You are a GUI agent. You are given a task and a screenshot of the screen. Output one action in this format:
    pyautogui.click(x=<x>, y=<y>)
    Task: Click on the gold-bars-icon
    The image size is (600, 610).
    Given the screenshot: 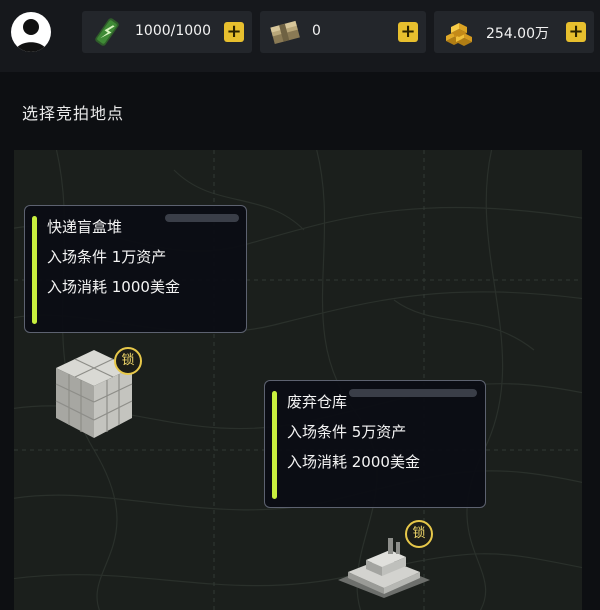 What is the action you would take?
    pyautogui.click(x=459, y=34)
    